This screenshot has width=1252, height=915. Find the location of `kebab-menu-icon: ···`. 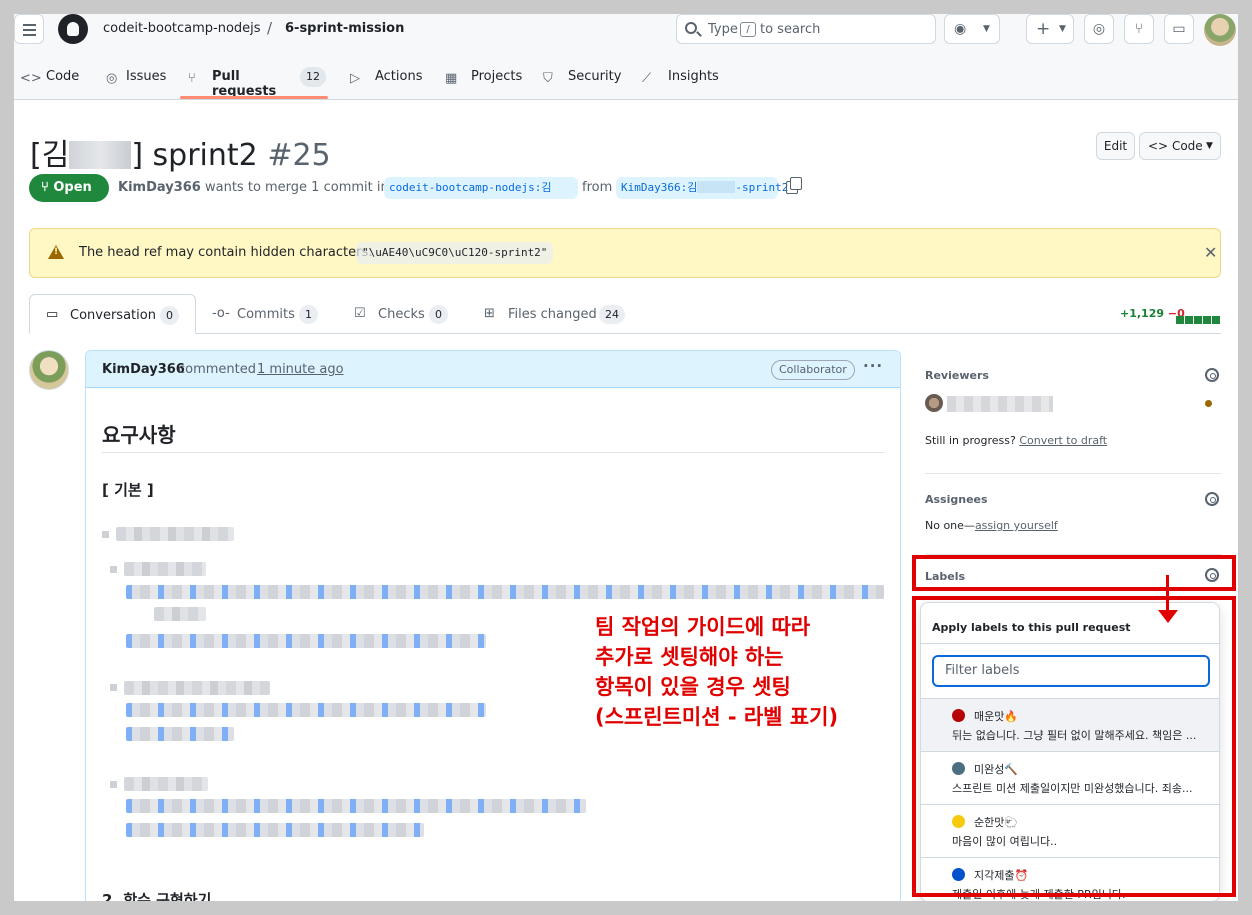

kebab-menu-icon: ··· is located at coordinates (873, 366).